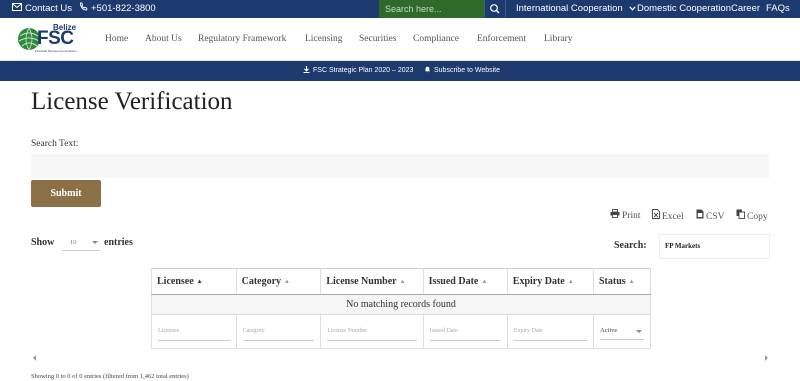 The image size is (800, 381). Describe the element at coordinates (757, 217) in the screenshot. I see `copy-label: Copy` at that location.